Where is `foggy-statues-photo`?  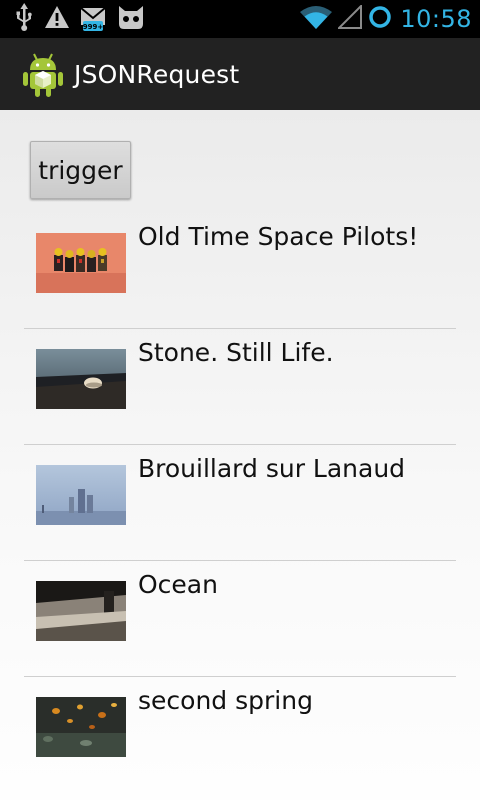 foggy-statues-photo is located at coordinates (81, 495).